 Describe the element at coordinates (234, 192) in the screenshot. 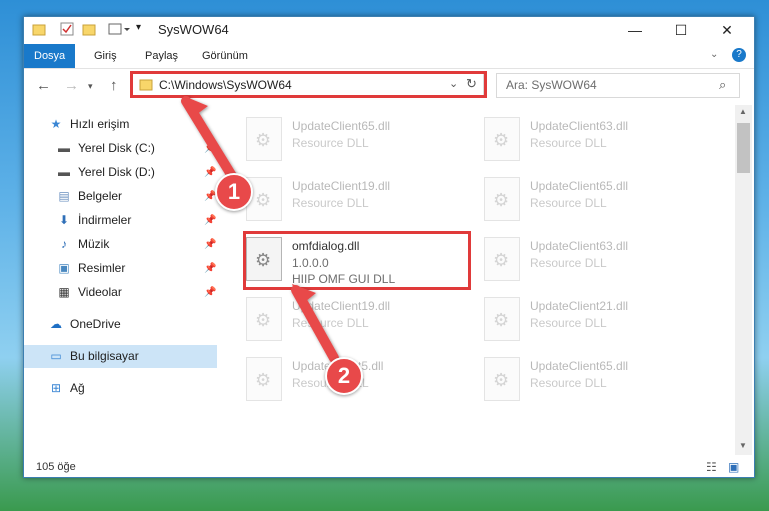

I see `step-badge-1: 1` at that location.